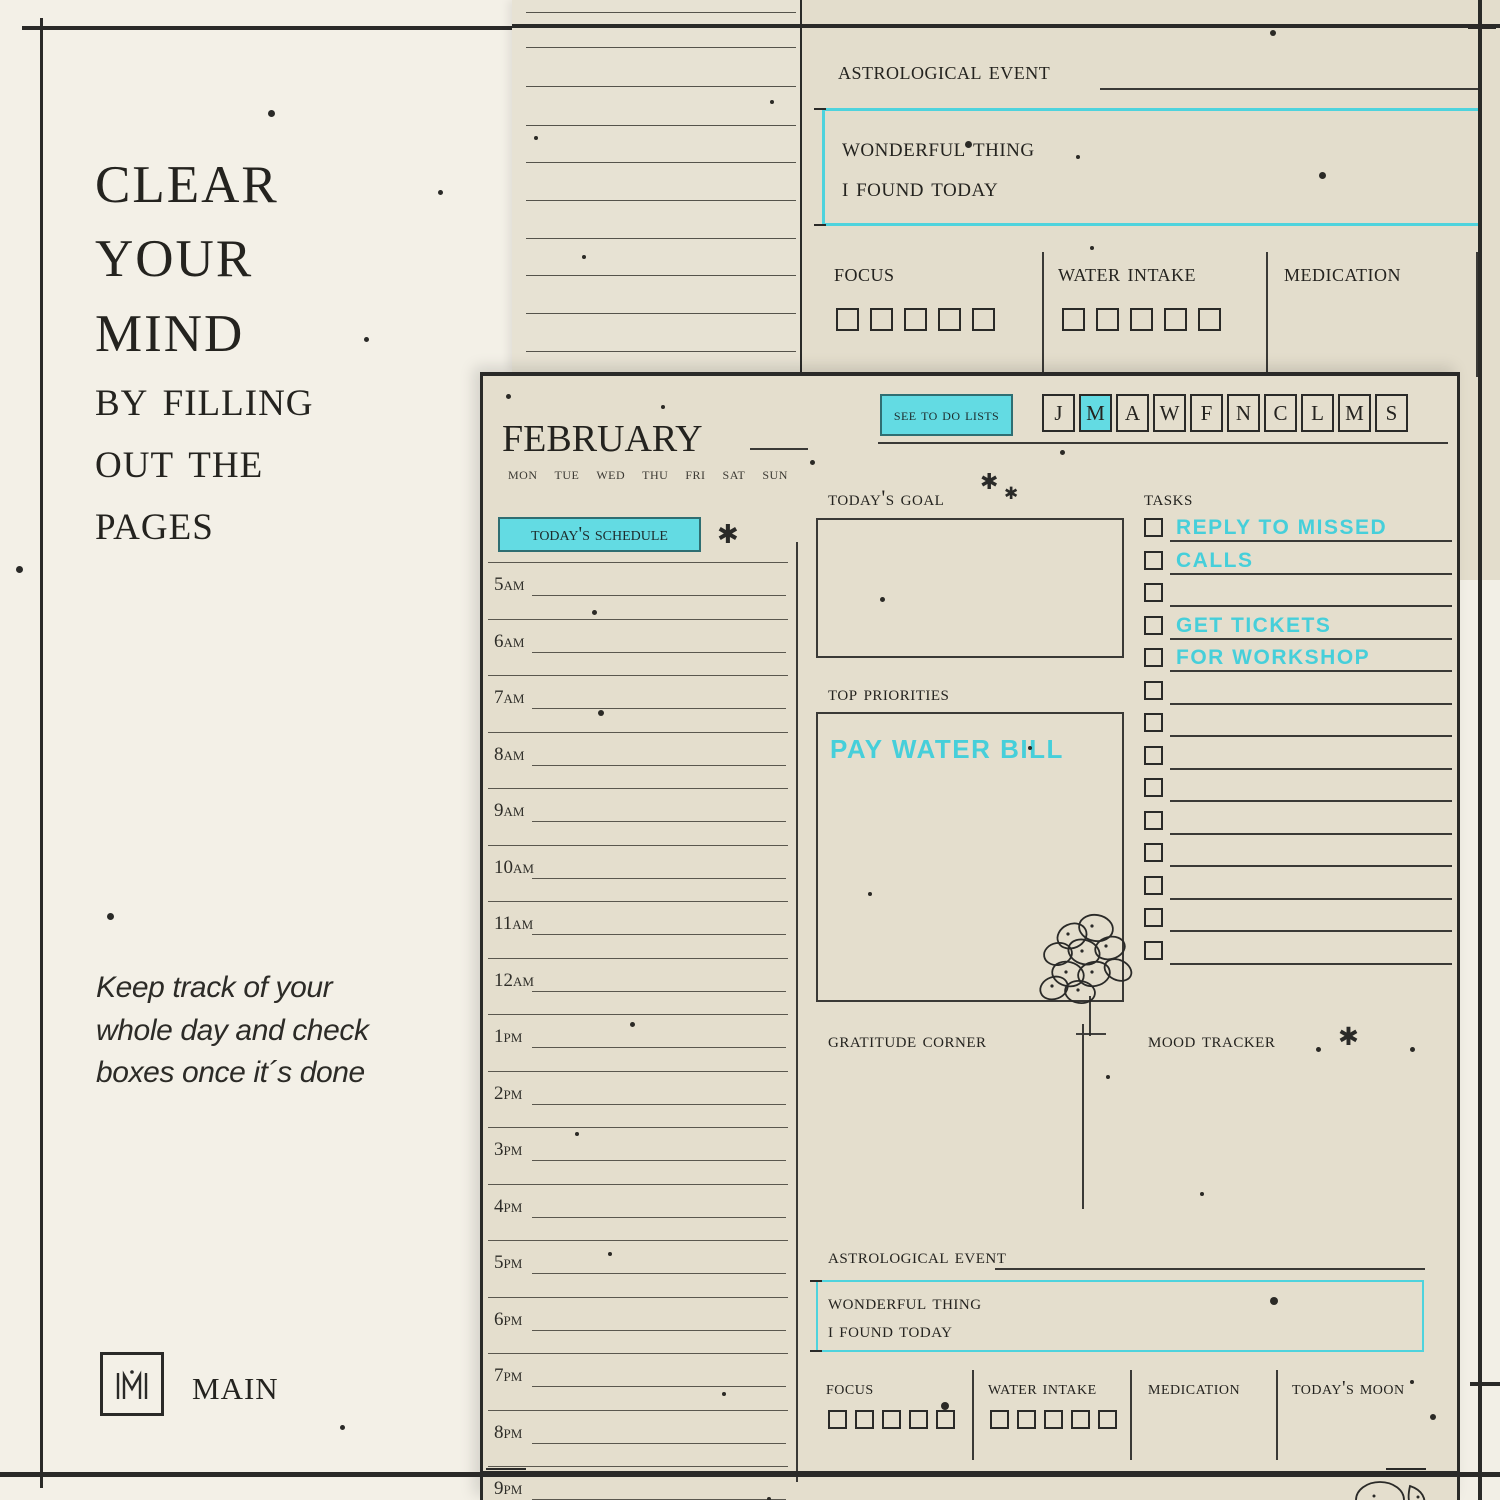 The height and width of the screenshot is (1500, 1500). Describe the element at coordinates (1058, 413) in the screenshot. I see `month-tab-0: J` at that location.